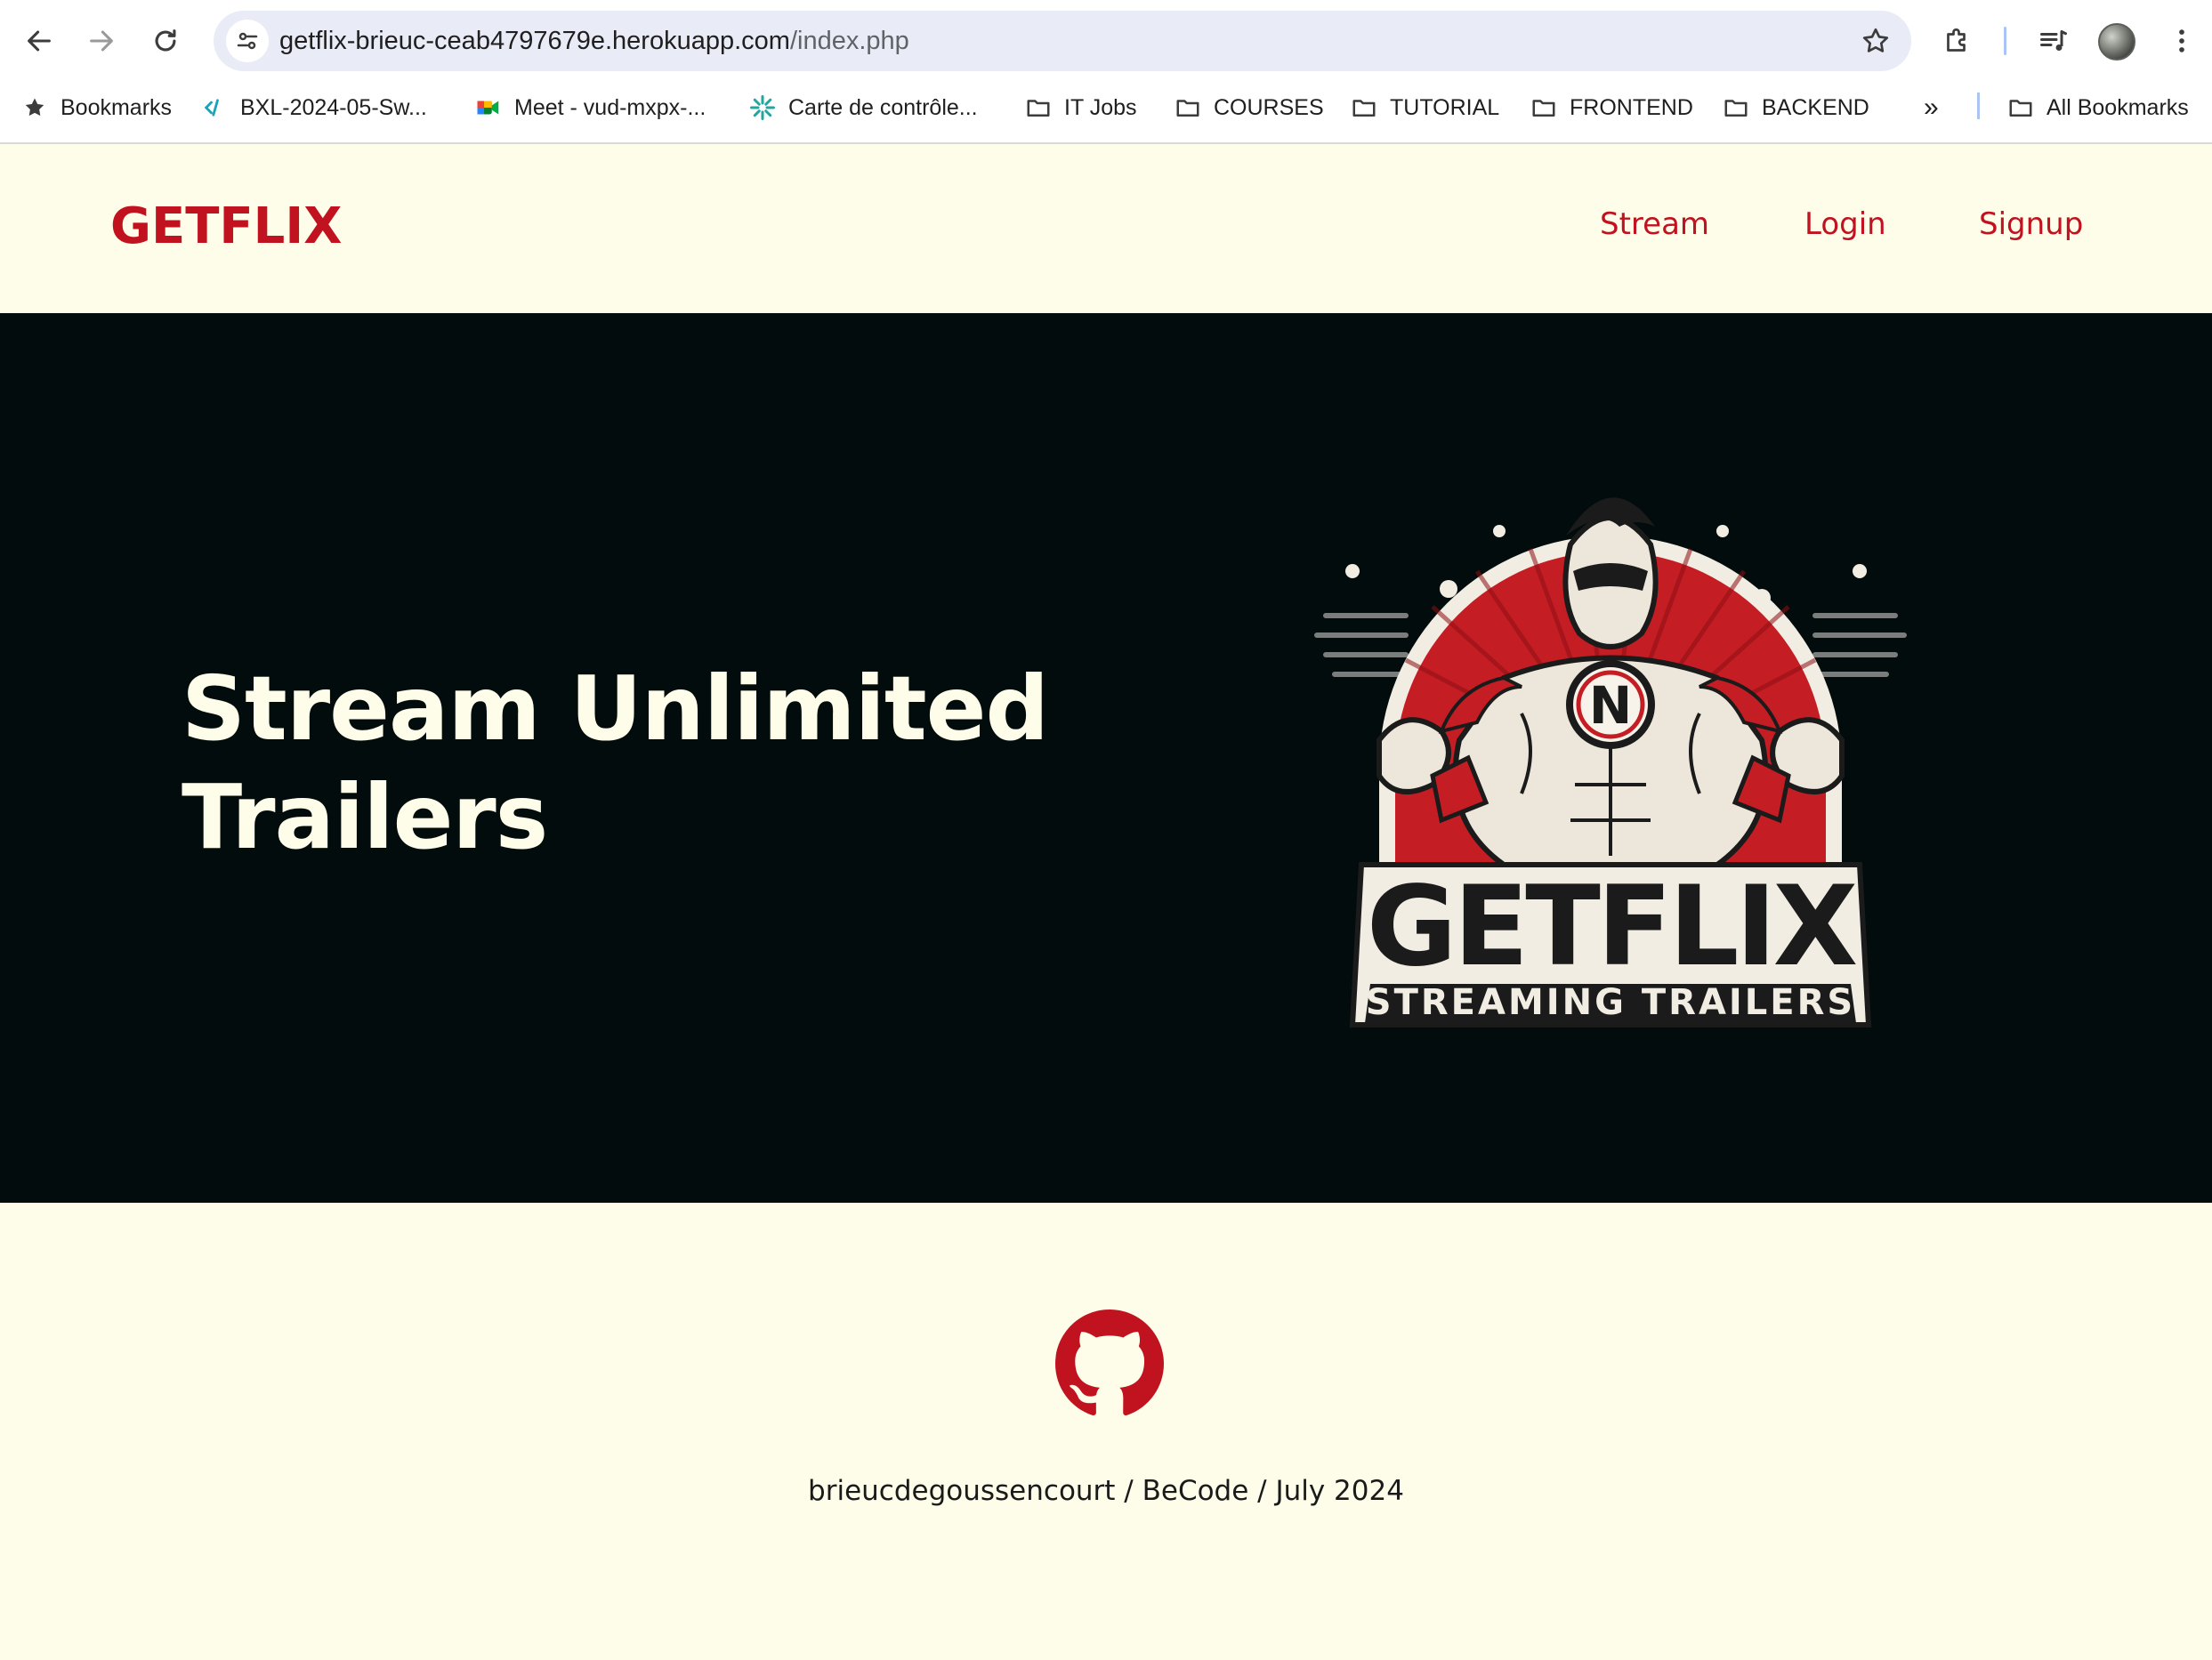 The image size is (2212, 1660). I want to click on bookmark-folder-courses: COURSES, so click(1250, 108).